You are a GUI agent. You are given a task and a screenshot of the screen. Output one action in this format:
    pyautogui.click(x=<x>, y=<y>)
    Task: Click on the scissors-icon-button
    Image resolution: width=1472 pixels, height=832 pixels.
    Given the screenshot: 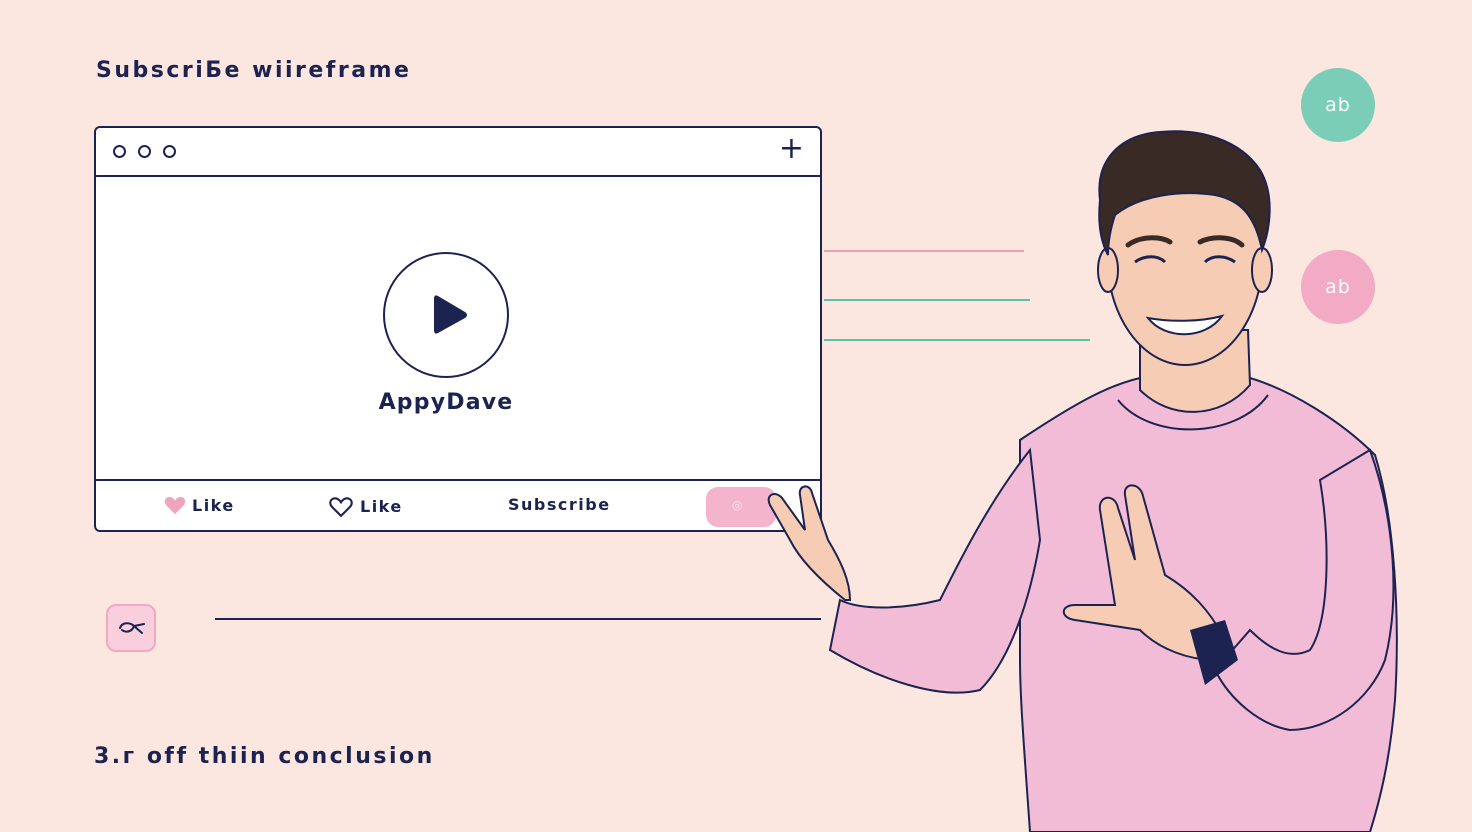 What is the action you would take?
    pyautogui.click(x=131, y=628)
    